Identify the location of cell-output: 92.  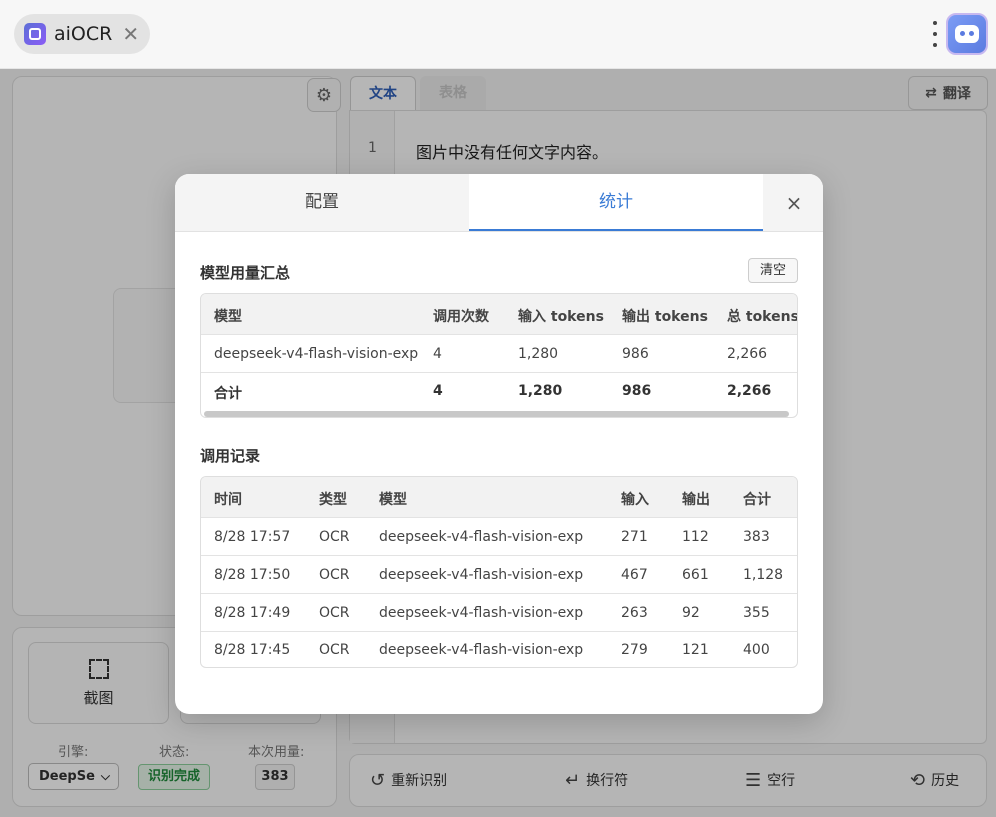
(691, 613).